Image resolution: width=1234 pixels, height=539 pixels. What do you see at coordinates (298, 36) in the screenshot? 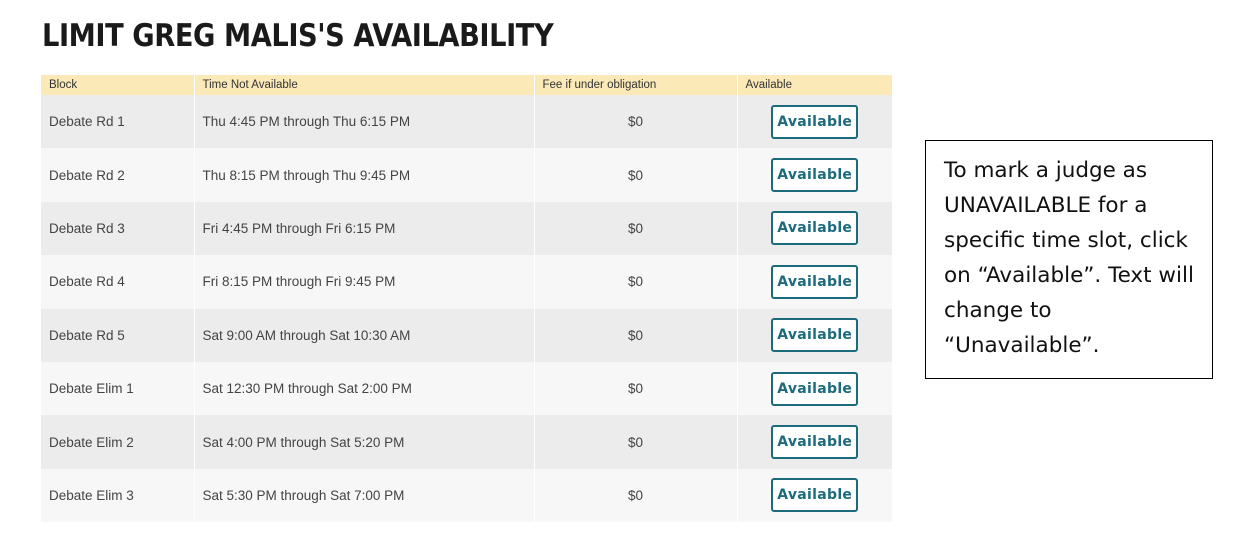
I see `page-title: LIMIT GREG MALIS'S AVAILABILITY` at bounding box center [298, 36].